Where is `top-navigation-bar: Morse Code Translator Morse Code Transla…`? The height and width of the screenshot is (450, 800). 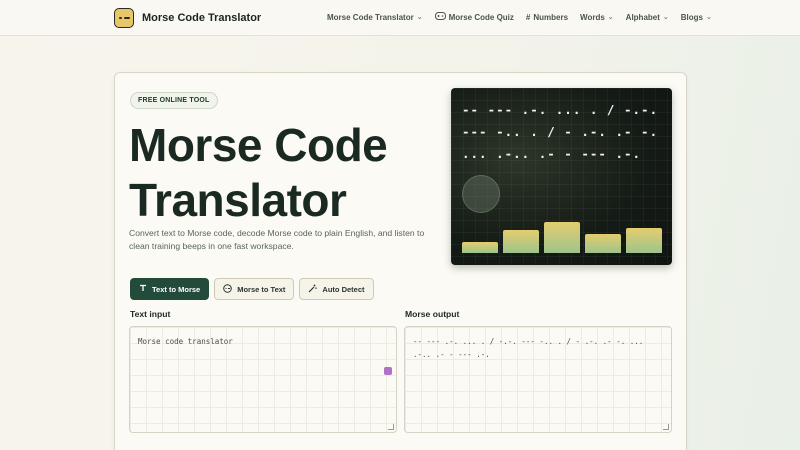 top-navigation-bar: Morse Code Translator Morse Code Transla… is located at coordinates (400, 18).